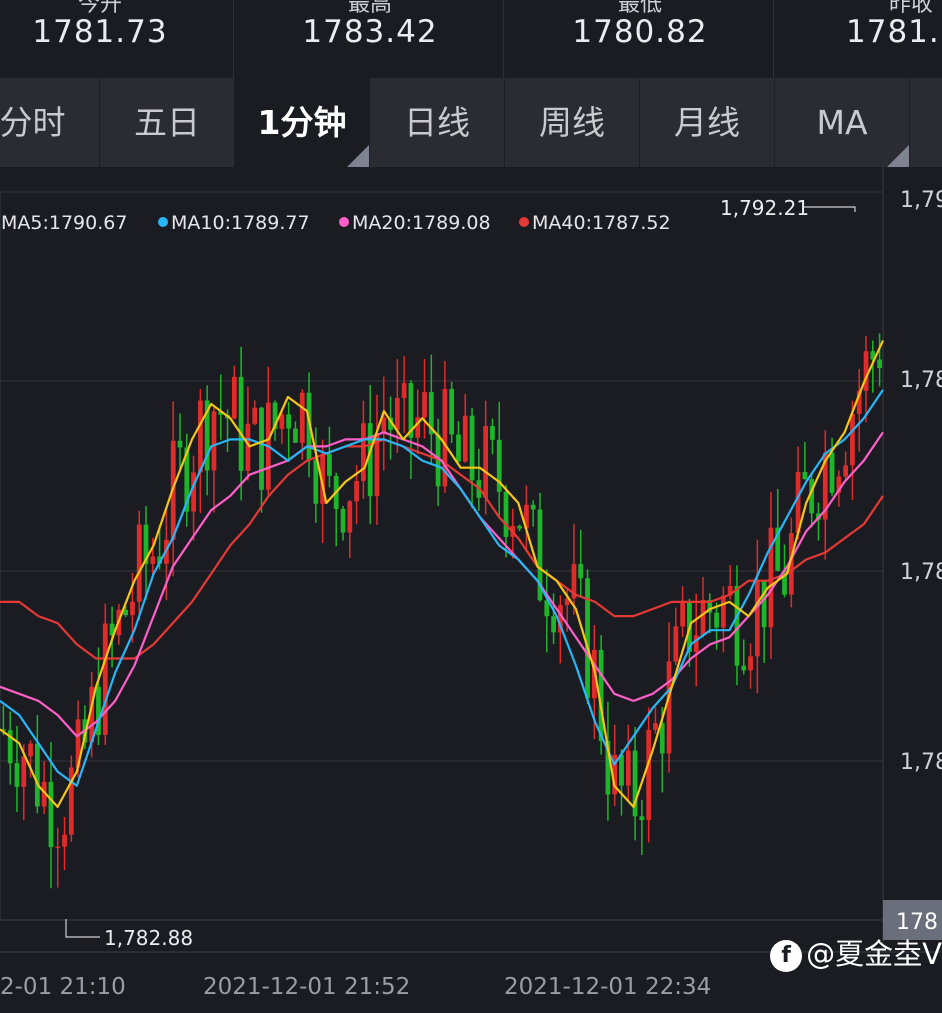  What do you see at coordinates (842, 122) in the screenshot?
I see `tab-indicator-ma: MA` at bounding box center [842, 122].